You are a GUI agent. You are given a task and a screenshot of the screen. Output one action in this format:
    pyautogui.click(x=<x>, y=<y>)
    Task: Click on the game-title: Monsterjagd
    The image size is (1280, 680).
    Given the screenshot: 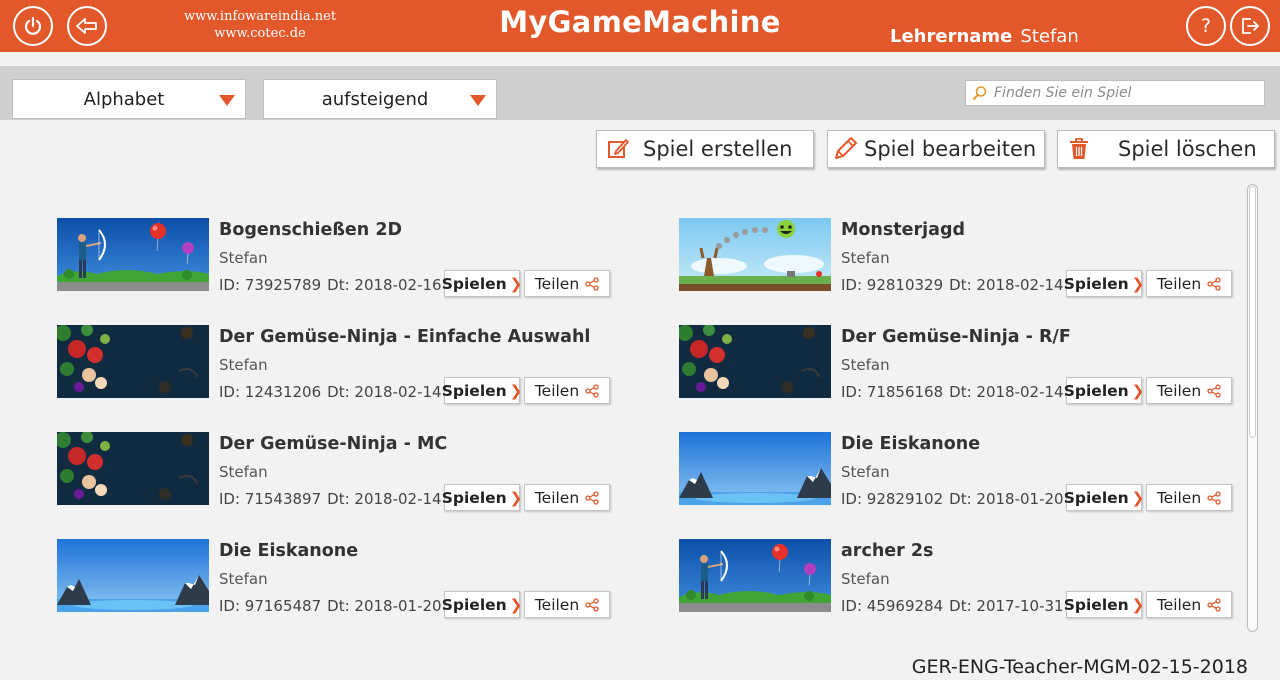 What is the action you would take?
    pyautogui.click(x=903, y=230)
    